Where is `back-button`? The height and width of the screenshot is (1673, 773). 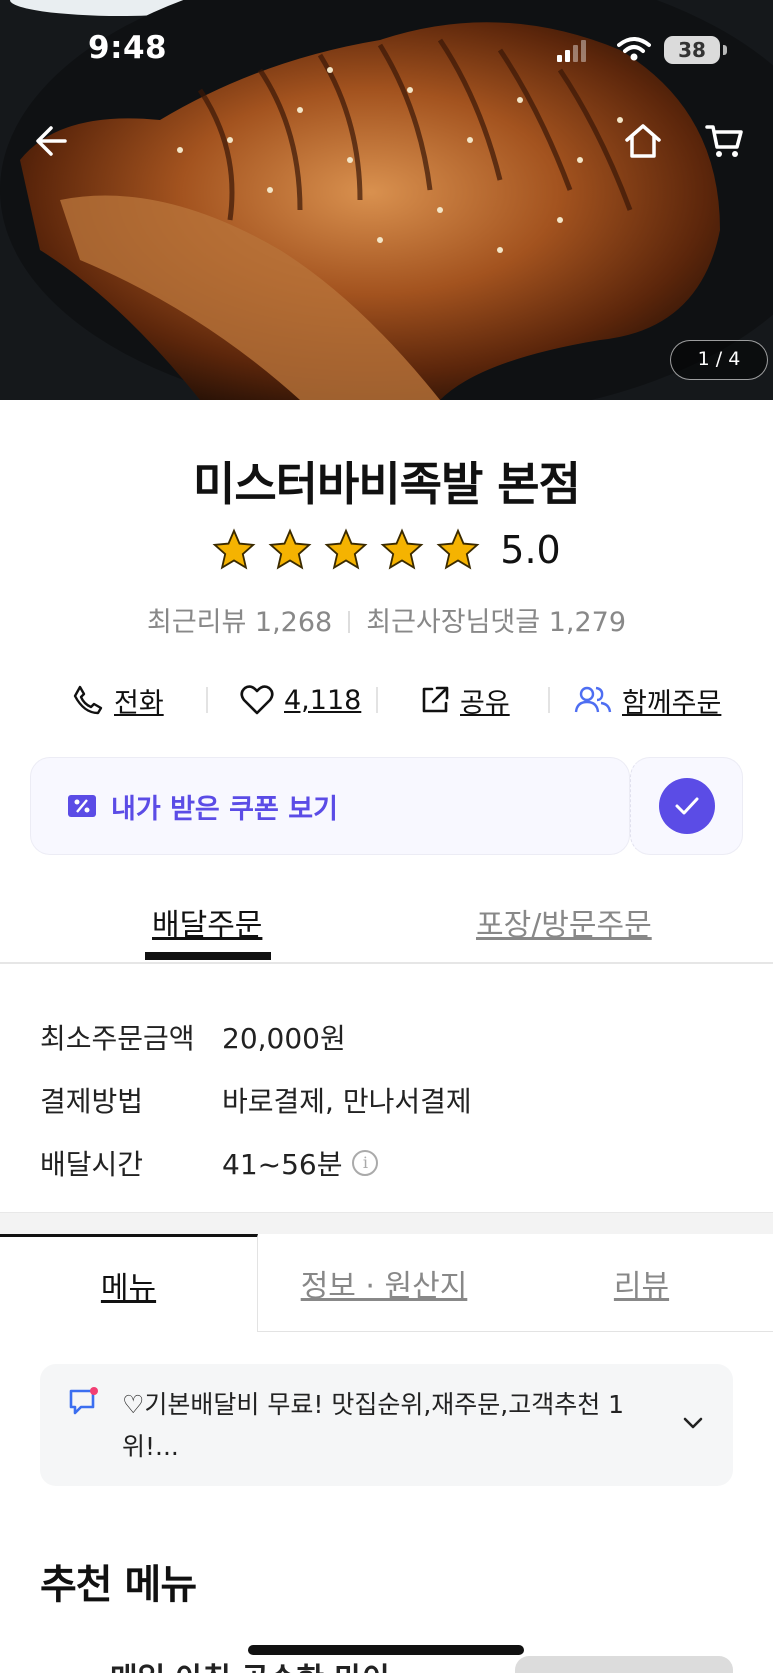
back-button is located at coordinates (51, 141).